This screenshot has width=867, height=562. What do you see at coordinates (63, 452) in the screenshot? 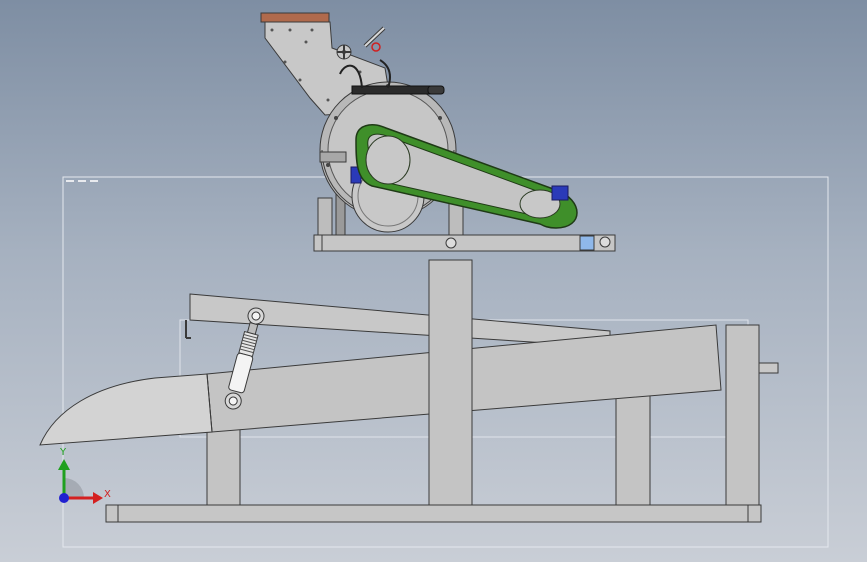
I see `y-axis-label: Y` at bounding box center [63, 452].